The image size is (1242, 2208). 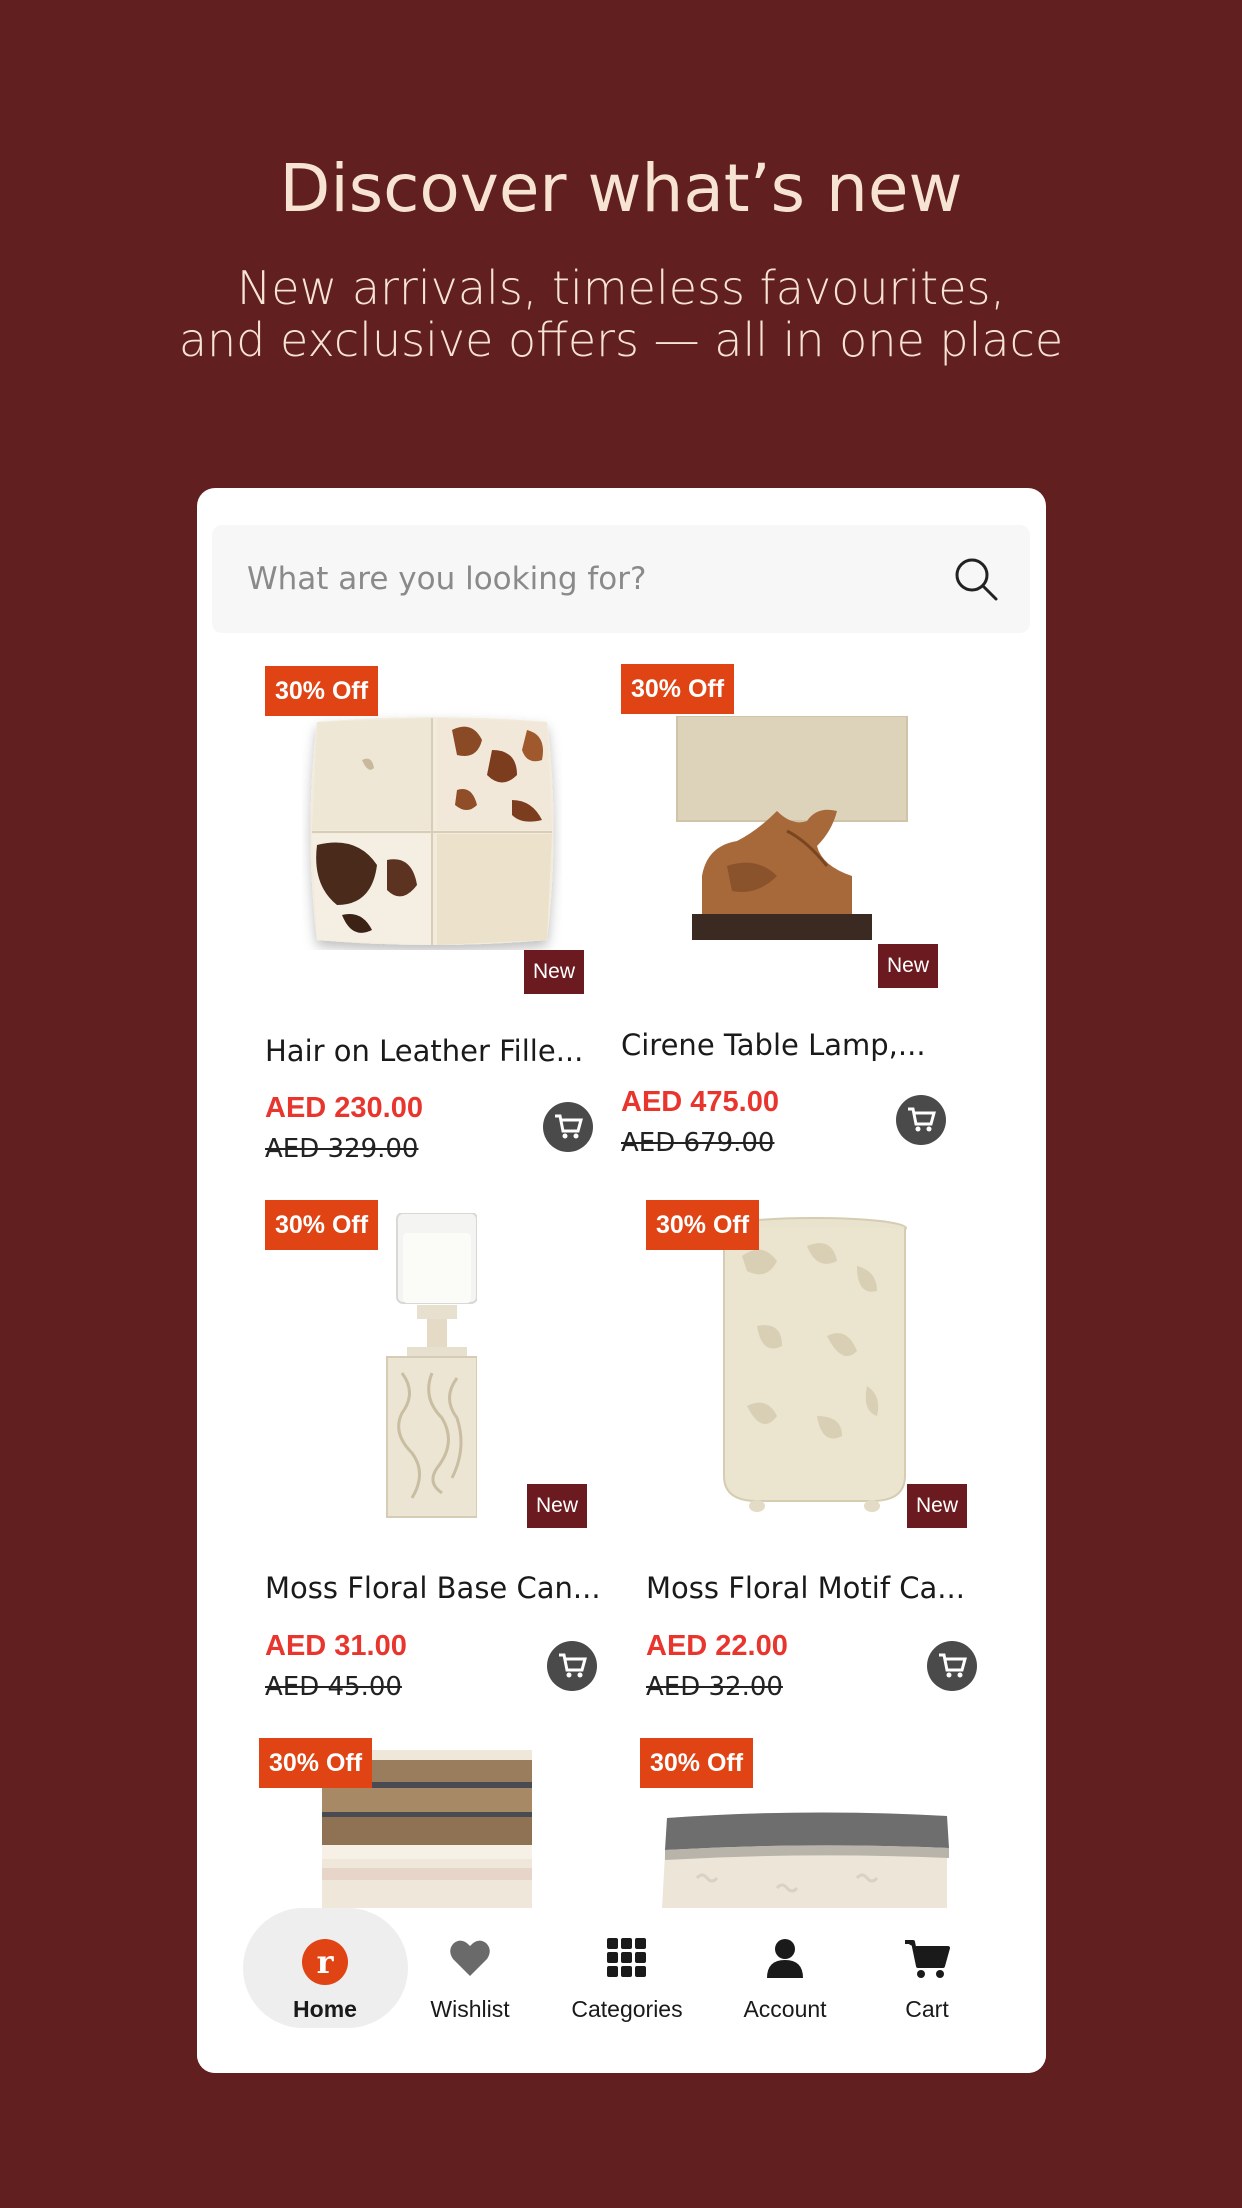 I want to click on product-old-price: AED 32.00, so click(x=714, y=1687).